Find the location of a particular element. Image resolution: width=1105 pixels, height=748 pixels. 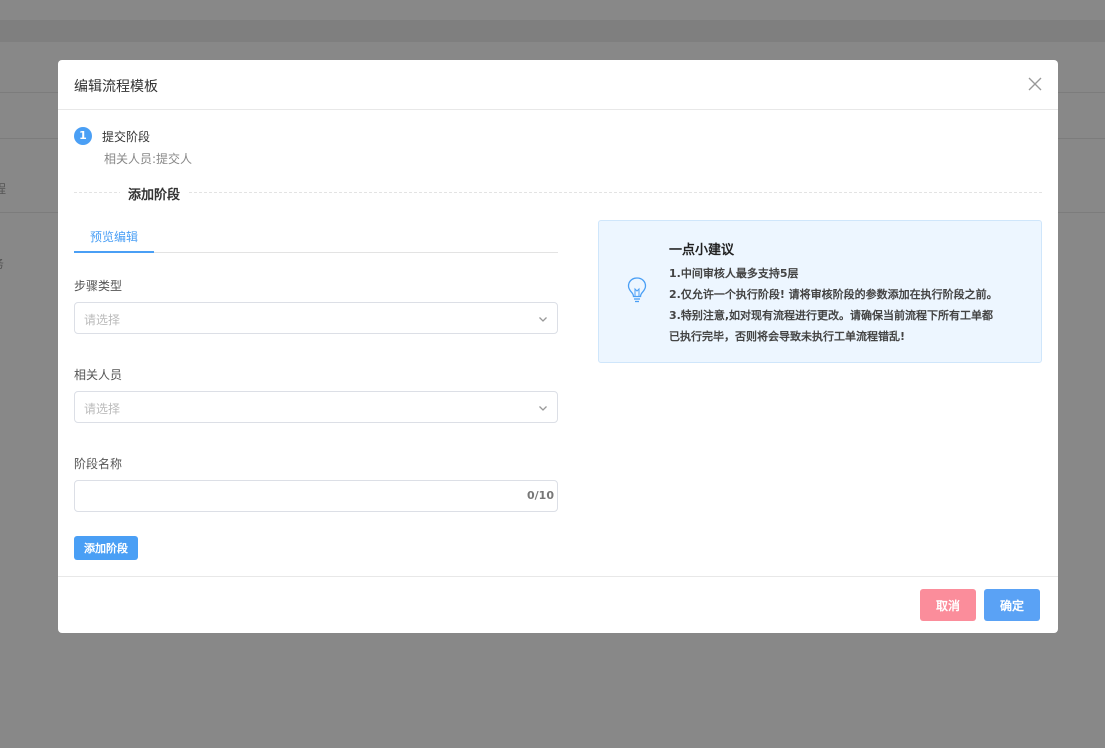

close-icon is located at coordinates (1035, 84).